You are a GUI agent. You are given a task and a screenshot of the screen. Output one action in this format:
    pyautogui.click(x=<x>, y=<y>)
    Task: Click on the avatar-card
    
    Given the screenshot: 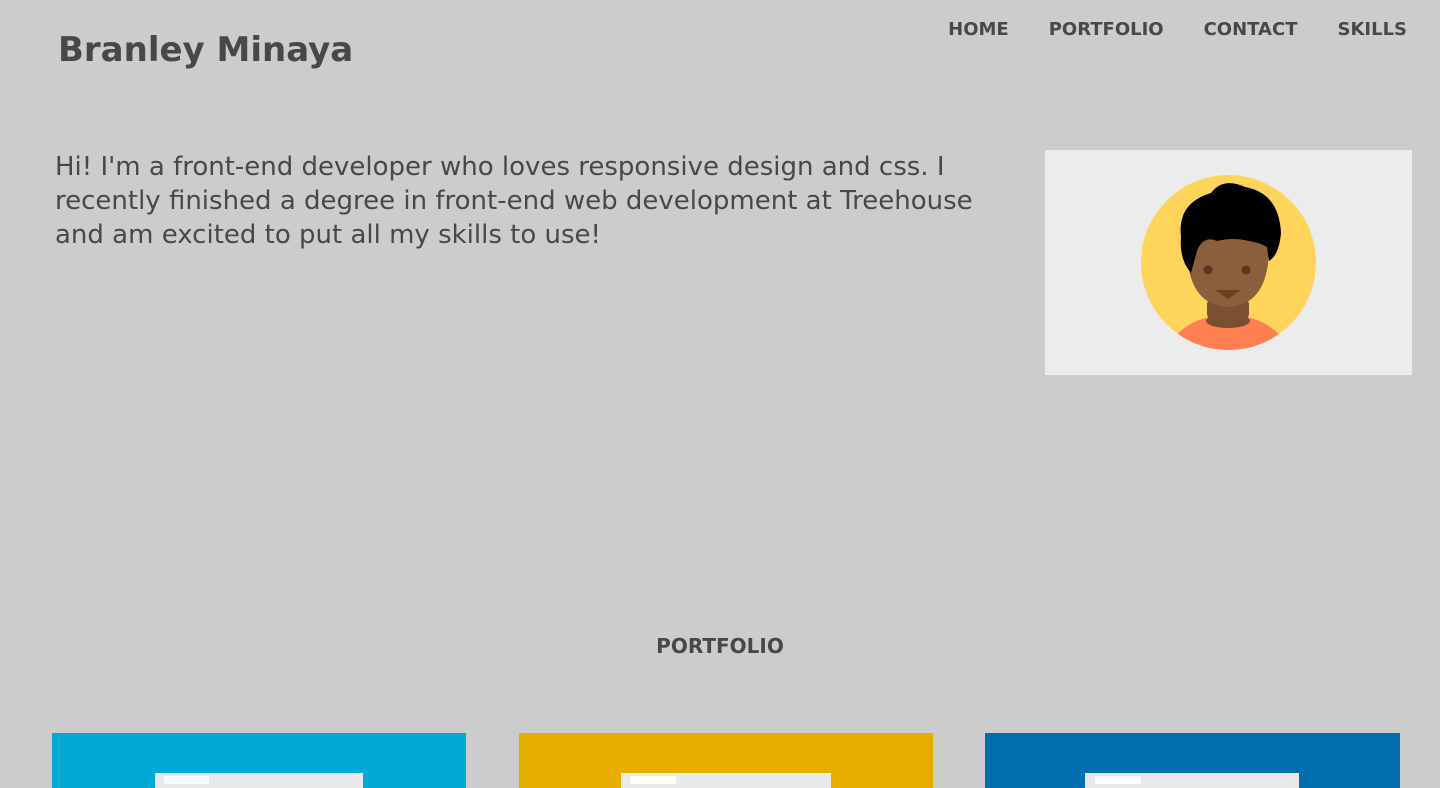 What is the action you would take?
    pyautogui.click(x=1228, y=262)
    